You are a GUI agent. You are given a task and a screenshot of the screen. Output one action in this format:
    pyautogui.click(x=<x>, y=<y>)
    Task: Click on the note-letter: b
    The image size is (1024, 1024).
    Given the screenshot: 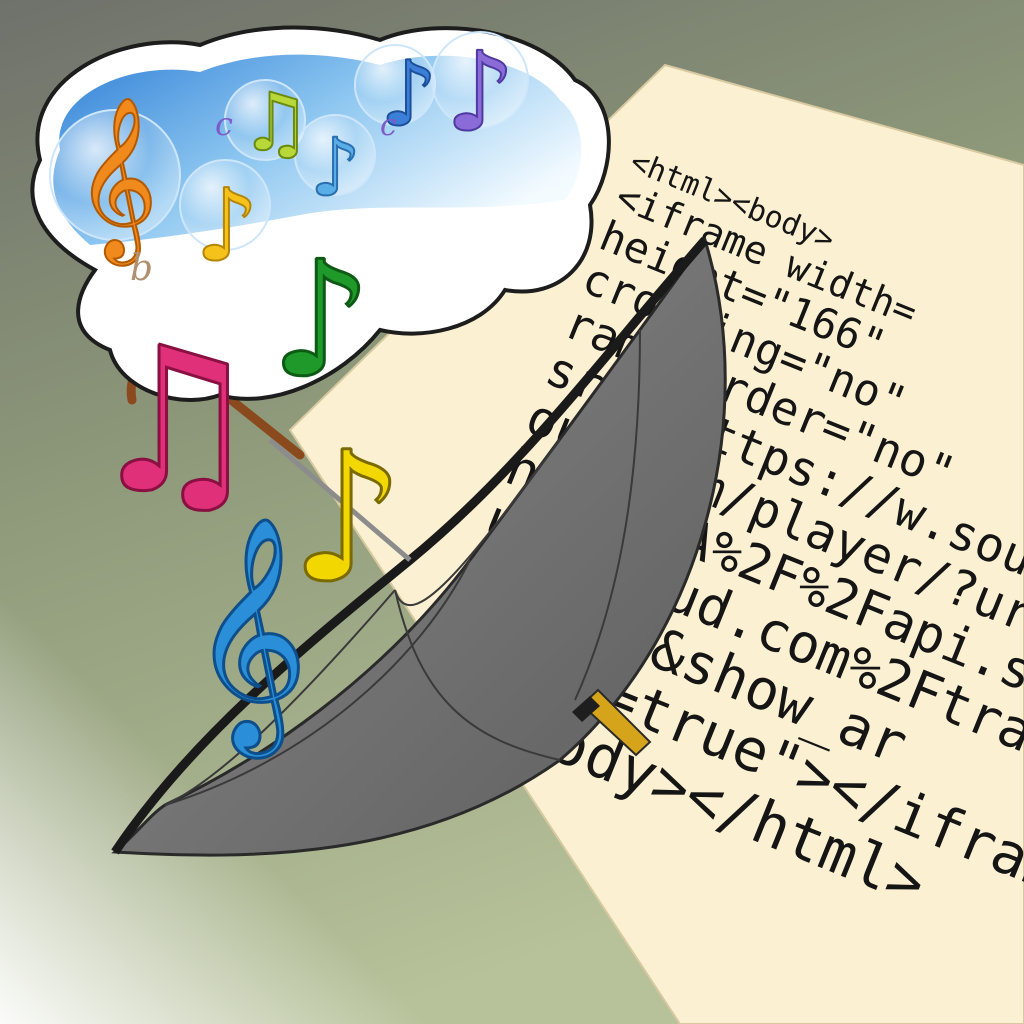 What is the action you would take?
    pyautogui.click(x=141, y=268)
    